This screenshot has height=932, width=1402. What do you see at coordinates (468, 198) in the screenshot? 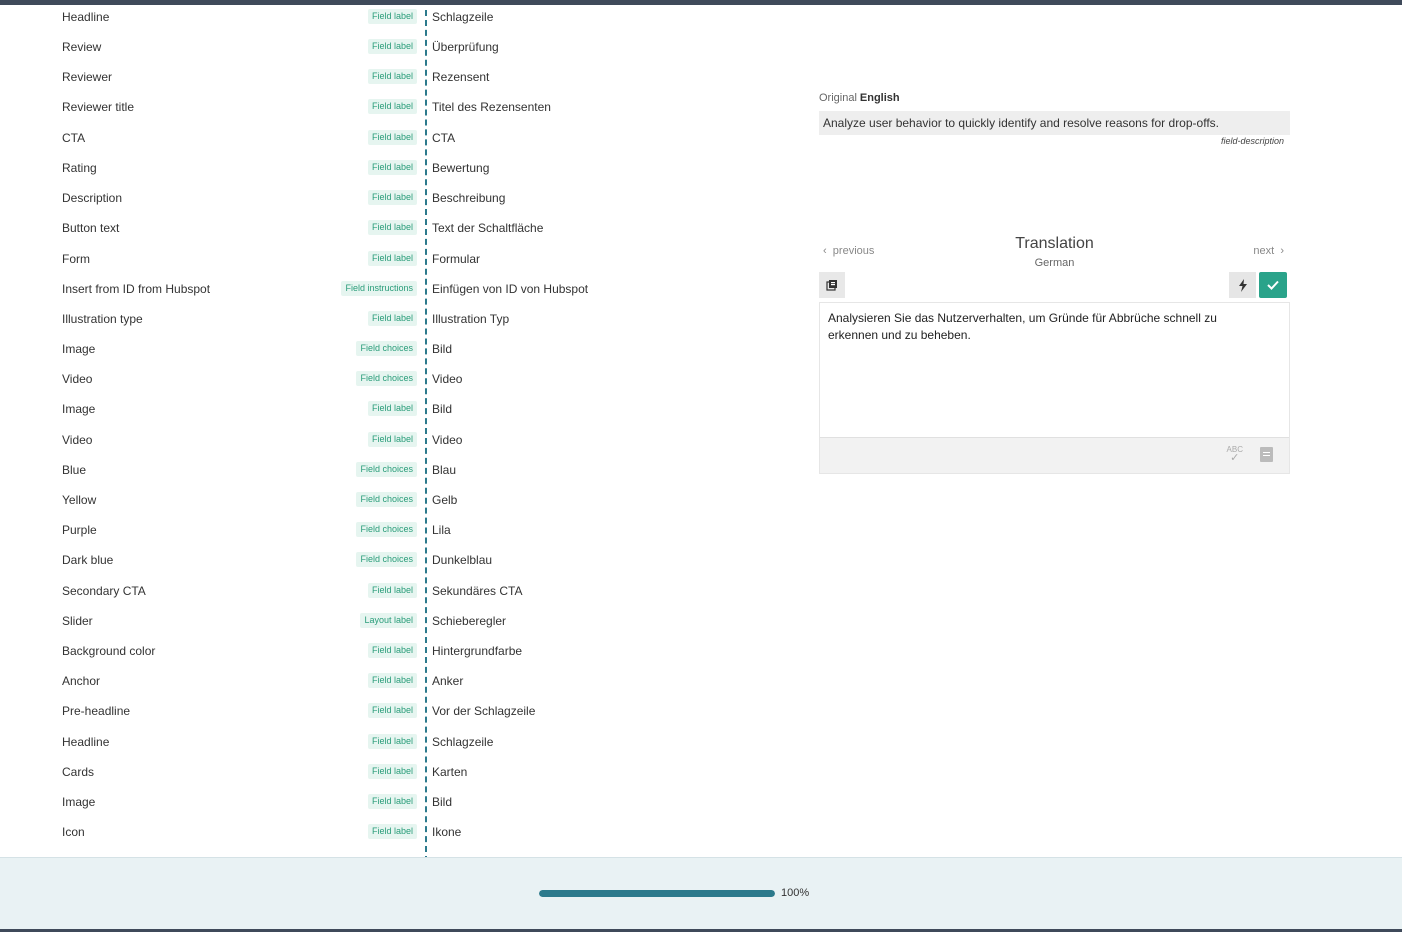
I see `target-text: Beschreibung` at bounding box center [468, 198].